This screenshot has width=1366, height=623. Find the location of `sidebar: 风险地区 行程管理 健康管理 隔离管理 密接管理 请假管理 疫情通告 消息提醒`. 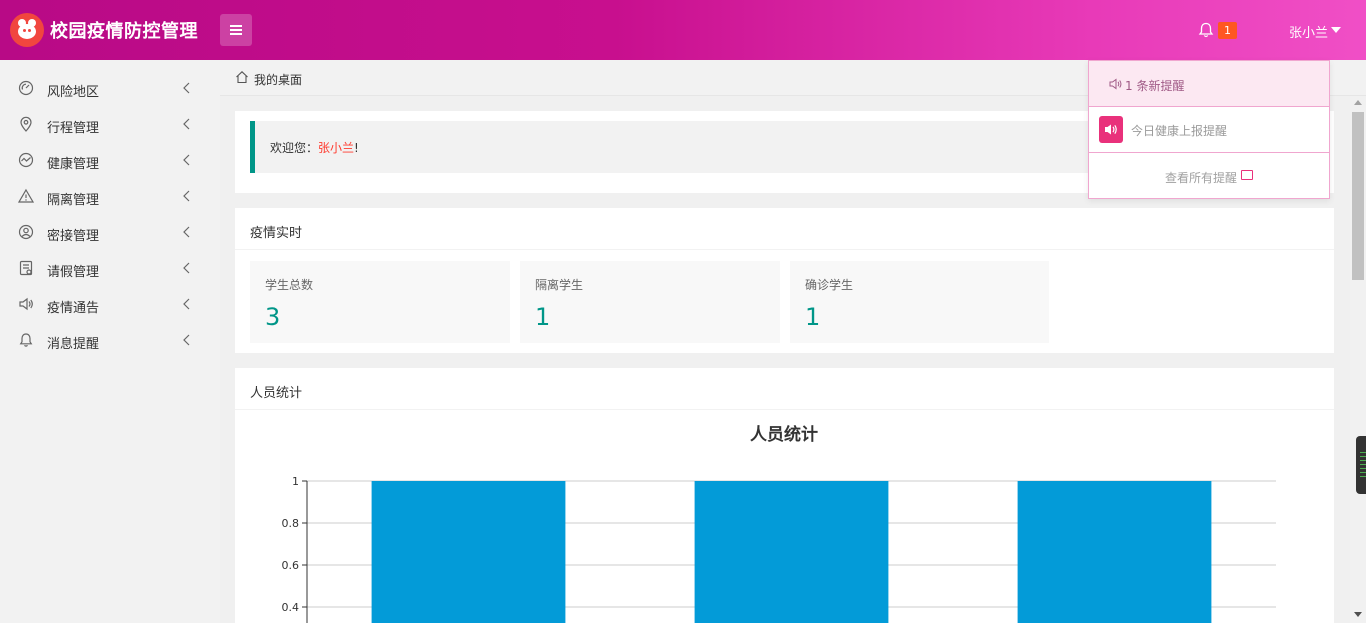

sidebar: 风险地区 行程管理 健康管理 隔离管理 密接管理 请假管理 疫情通告 消息提醒 is located at coordinates (110, 341).